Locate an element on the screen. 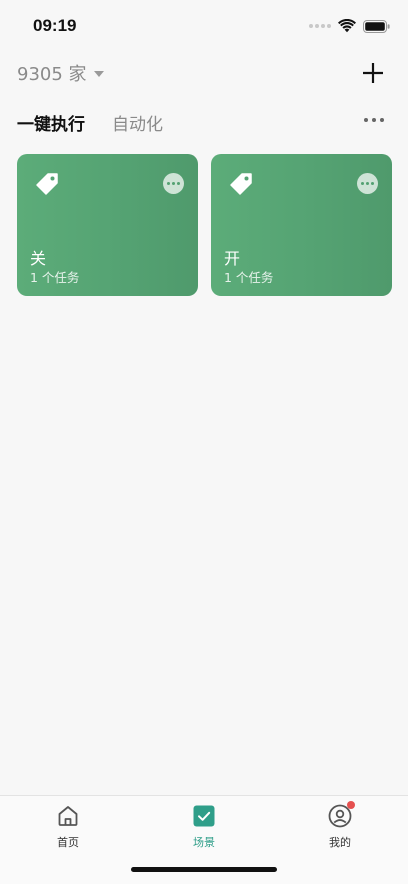  notification-badge is located at coordinates (351, 805).